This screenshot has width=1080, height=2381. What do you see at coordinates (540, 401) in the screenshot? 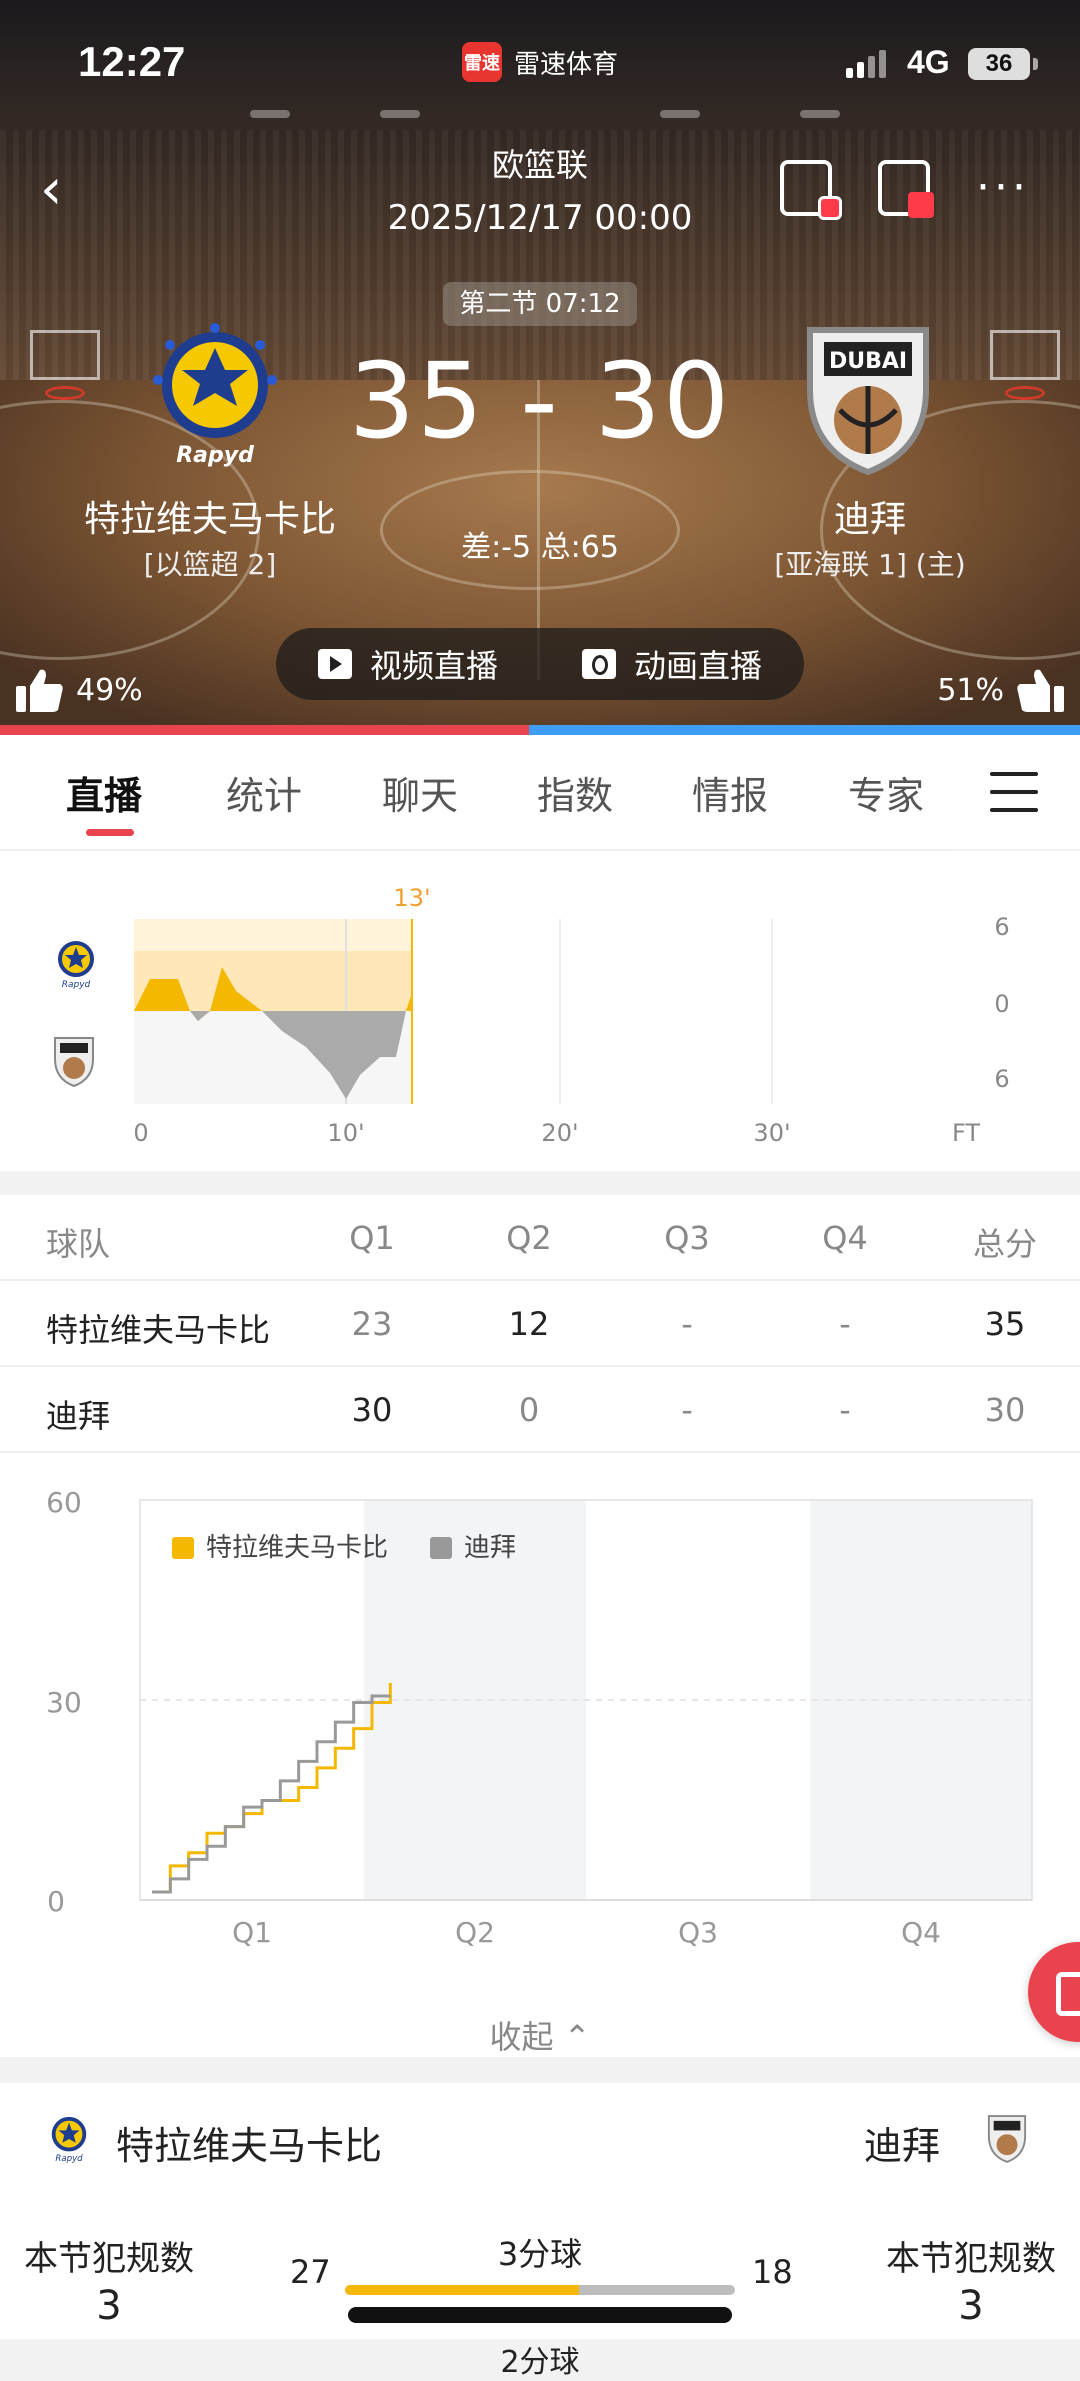
I see `scoreboard: 35 - 30` at bounding box center [540, 401].